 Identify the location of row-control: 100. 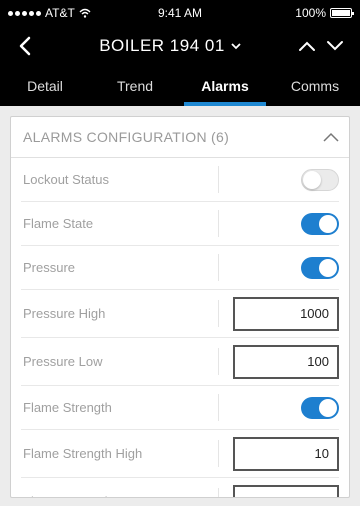
(279, 361).